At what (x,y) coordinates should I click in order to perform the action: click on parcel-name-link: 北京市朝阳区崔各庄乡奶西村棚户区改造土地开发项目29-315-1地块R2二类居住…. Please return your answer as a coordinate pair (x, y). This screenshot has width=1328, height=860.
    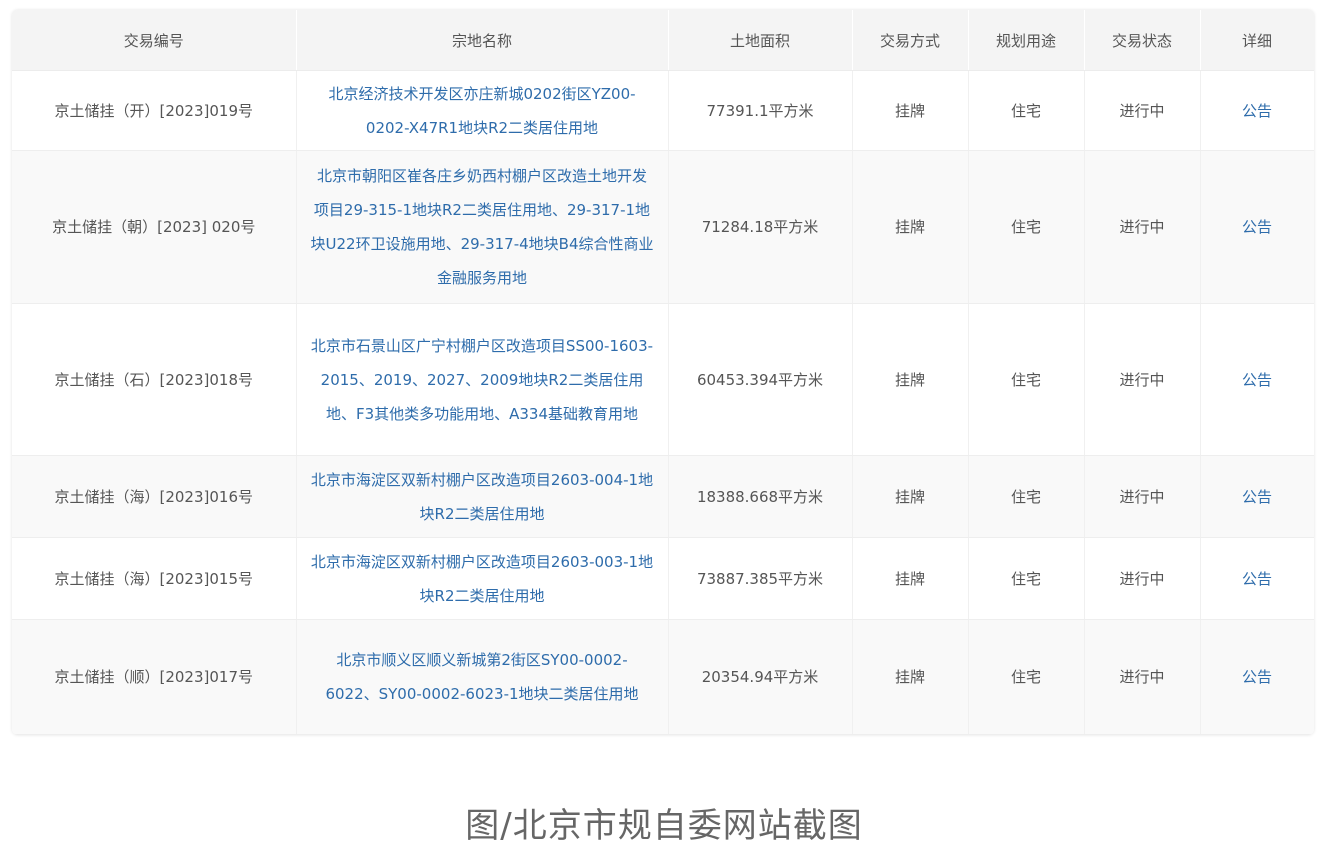
    Looking at the image, I should click on (482, 227).